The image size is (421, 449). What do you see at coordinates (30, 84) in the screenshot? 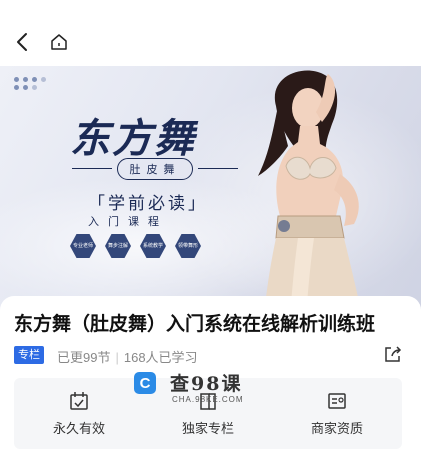
I see `dots-decoration` at bounding box center [30, 84].